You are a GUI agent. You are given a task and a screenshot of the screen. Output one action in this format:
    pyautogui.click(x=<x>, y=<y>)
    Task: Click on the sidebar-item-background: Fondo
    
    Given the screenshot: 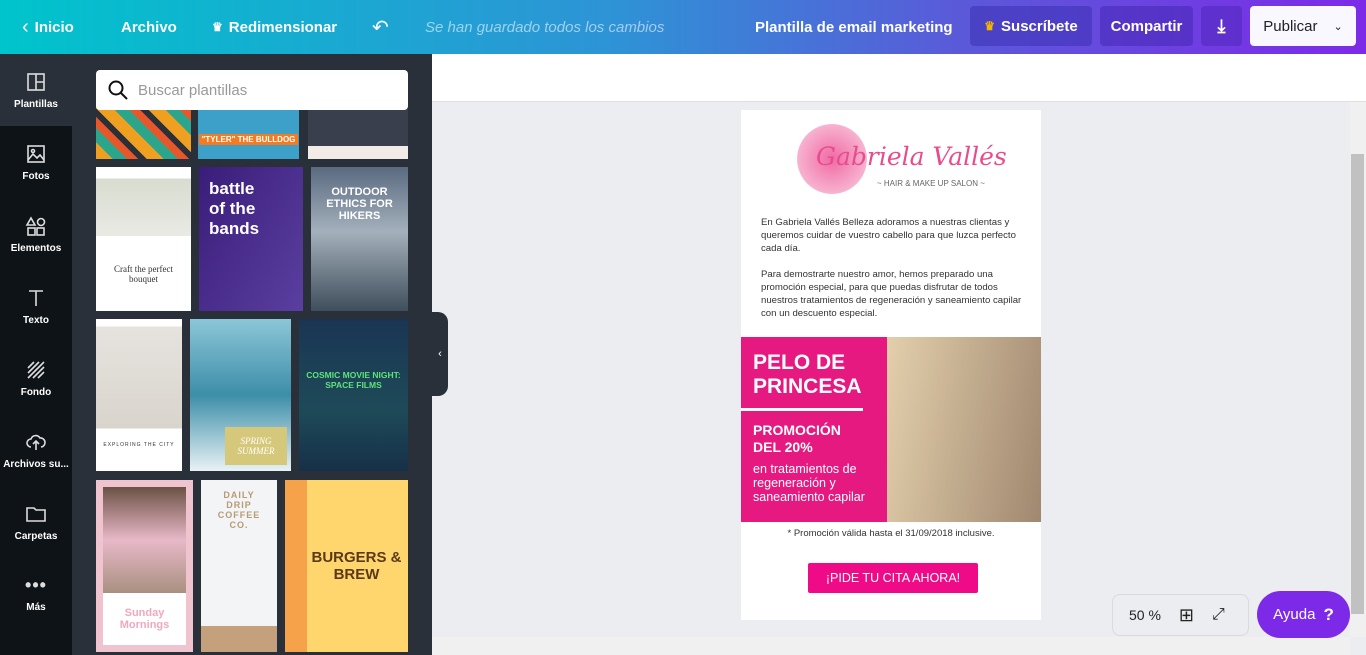 What is the action you would take?
    pyautogui.click(x=36, y=378)
    